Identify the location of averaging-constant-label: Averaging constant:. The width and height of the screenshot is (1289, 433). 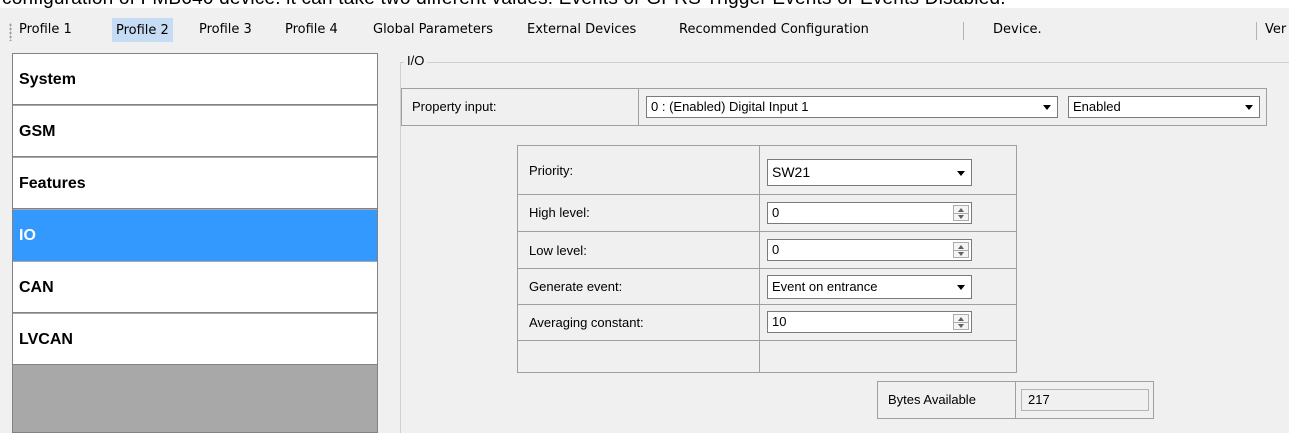
(586, 322).